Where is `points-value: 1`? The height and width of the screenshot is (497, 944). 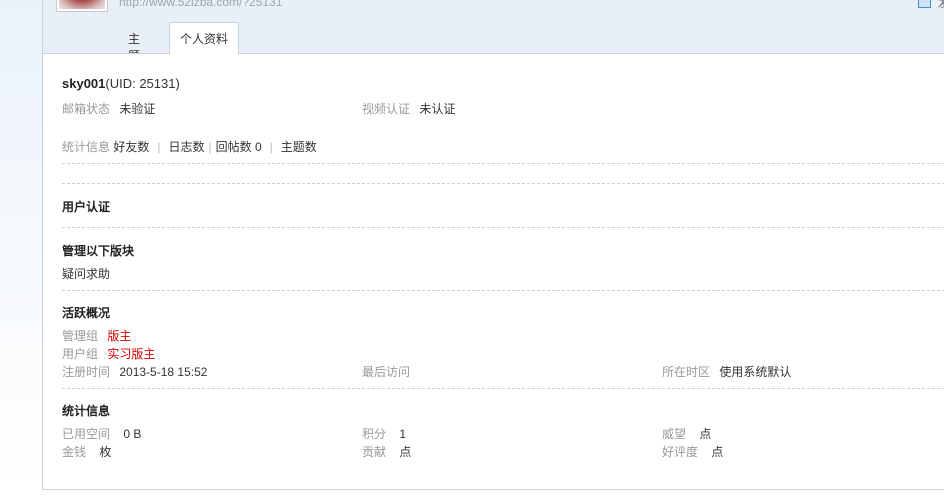 points-value: 1 is located at coordinates (403, 434).